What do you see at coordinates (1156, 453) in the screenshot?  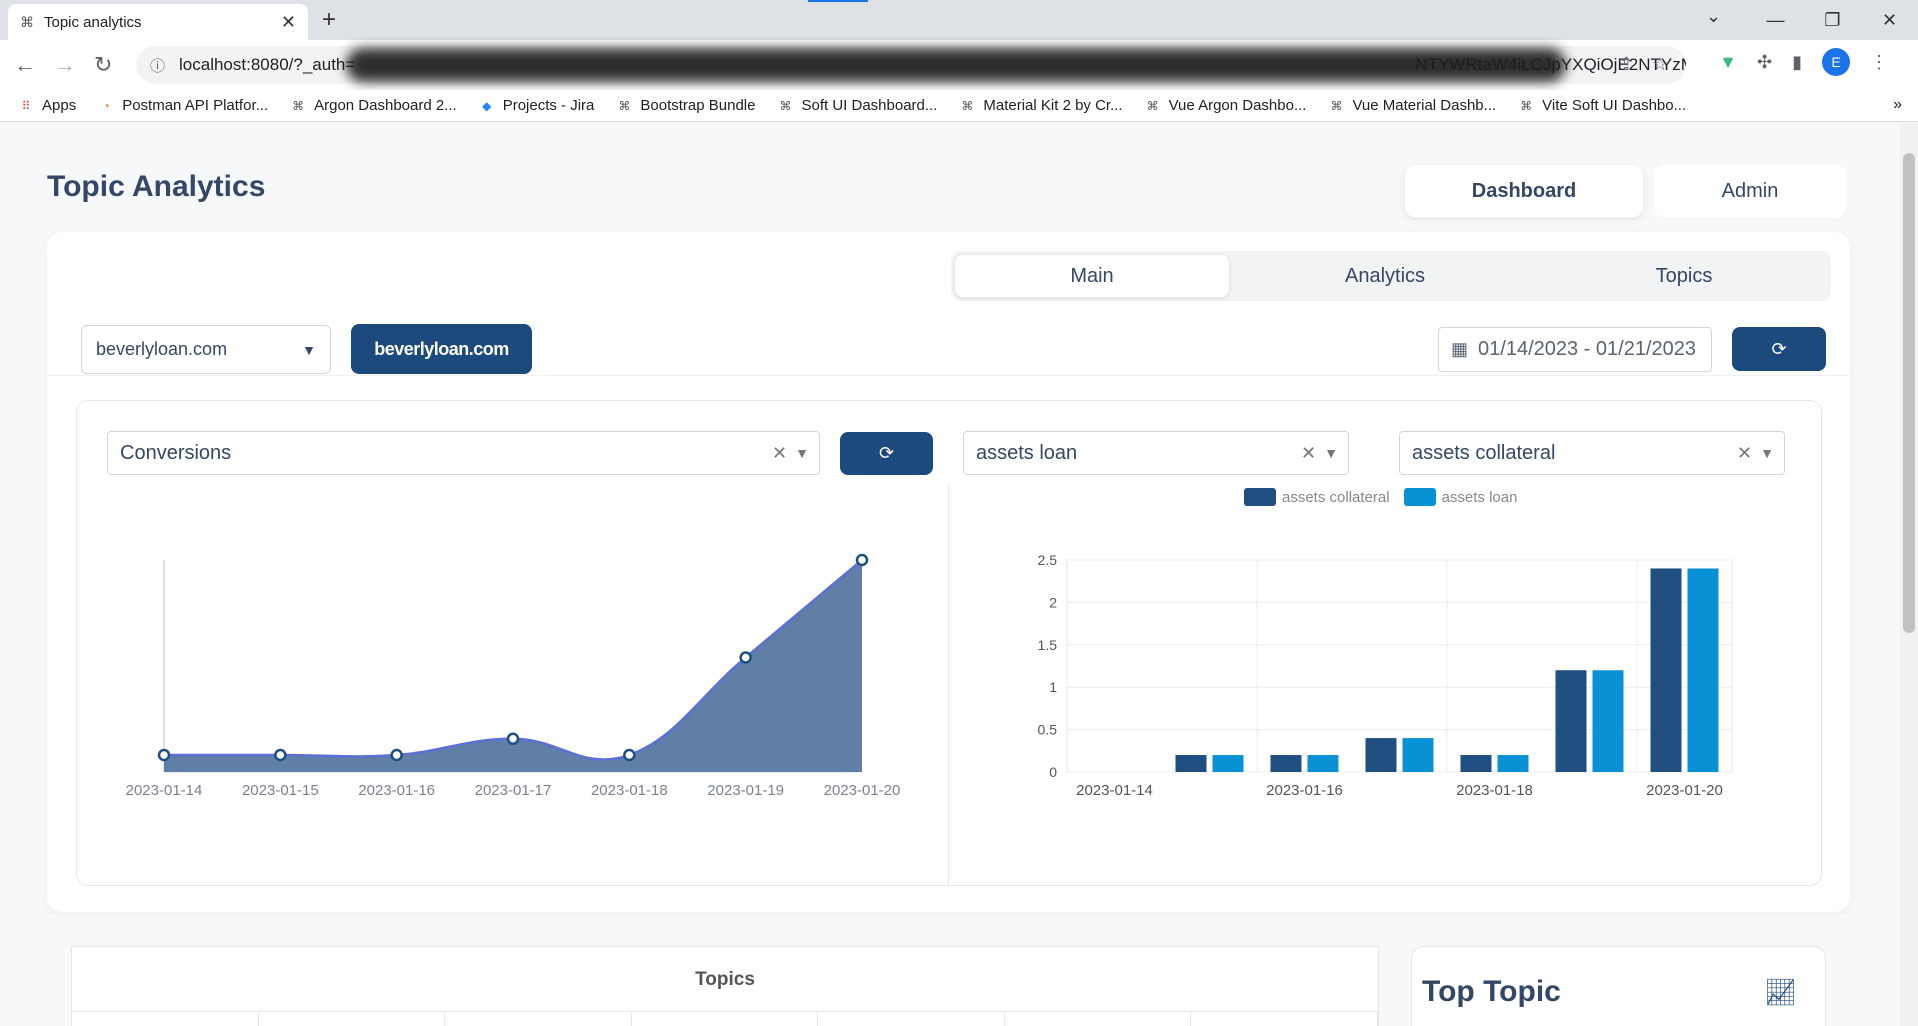 I see `topic-select-a: assets loan ✕ ▼` at bounding box center [1156, 453].